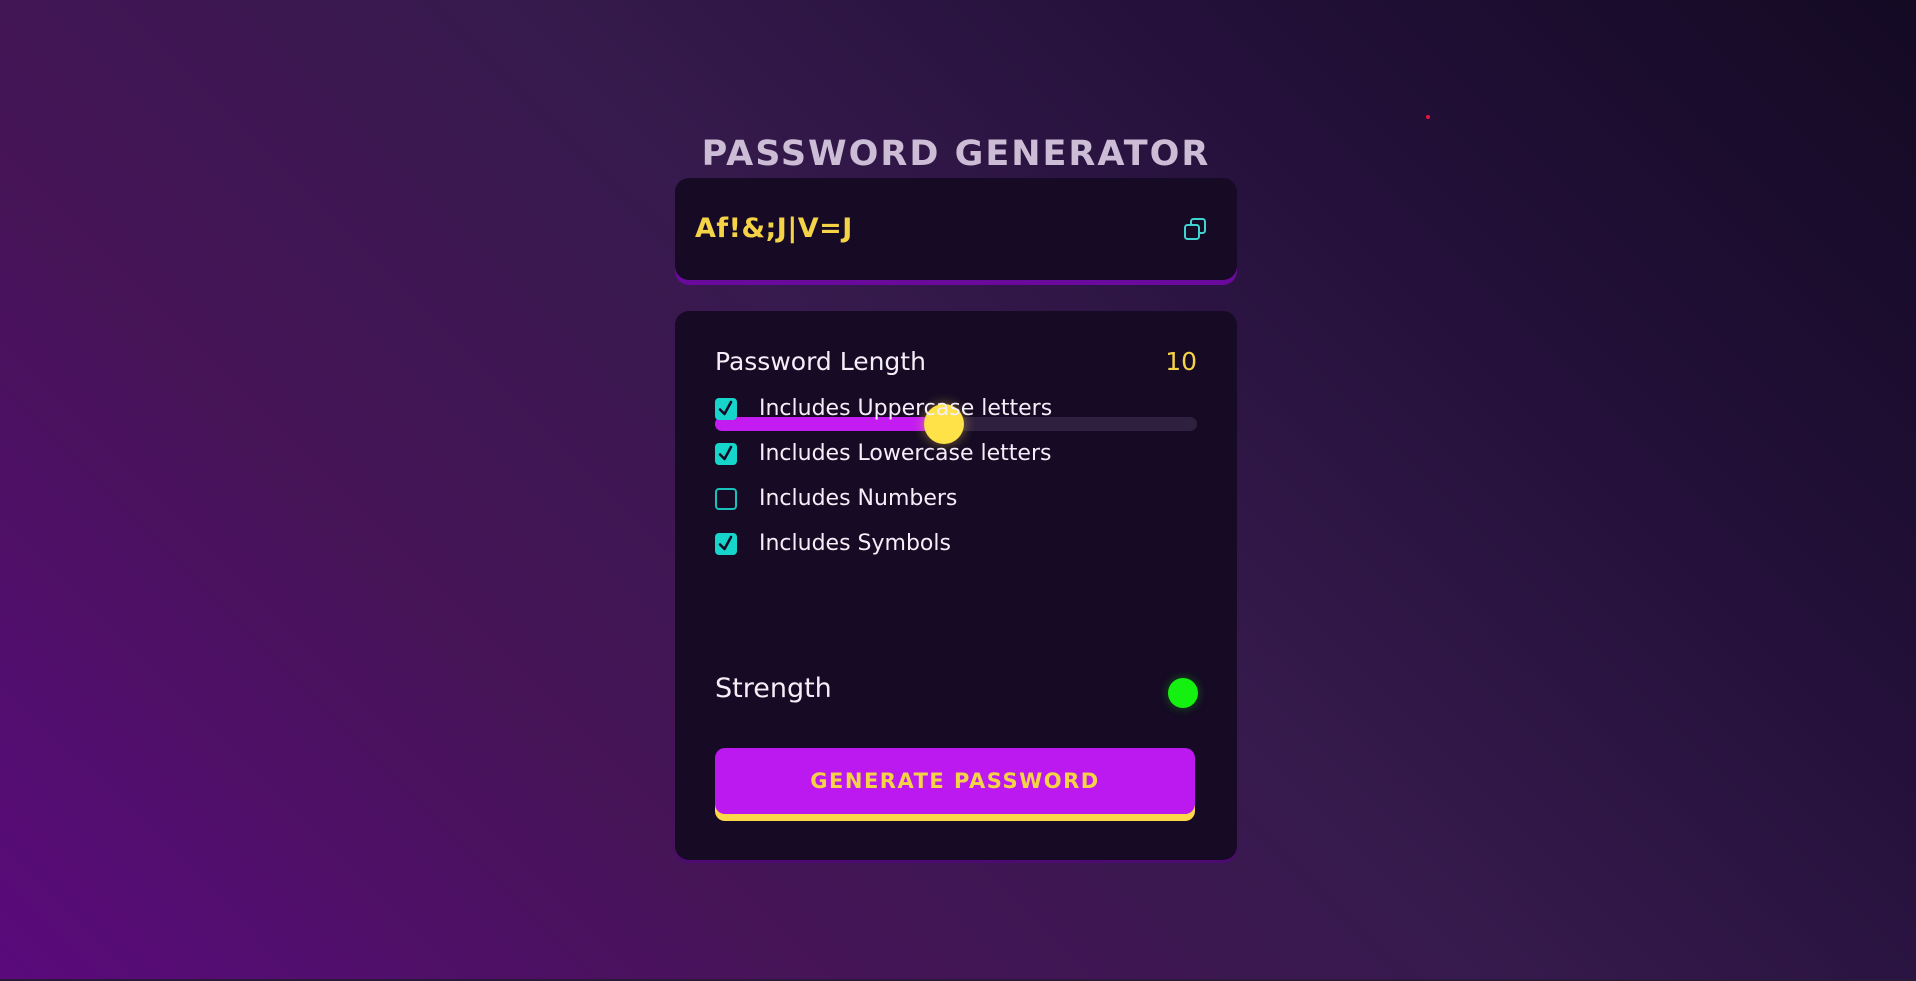 Image resolution: width=1916 pixels, height=981 pixels. What do you see at coordinates (858, 498) in the screenshot?
I see `option-label: Includes Numbers` at bounding box center [858, 498].